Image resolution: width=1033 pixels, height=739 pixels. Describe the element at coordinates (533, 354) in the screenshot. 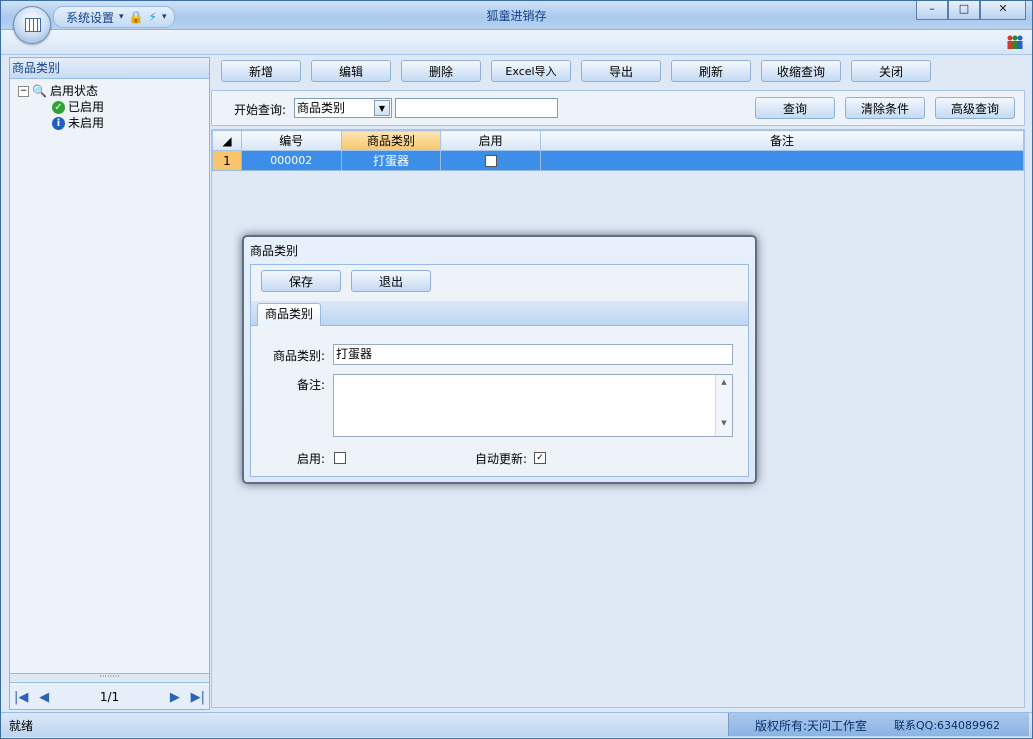

I see `category-field: 打蛋器` at that location.